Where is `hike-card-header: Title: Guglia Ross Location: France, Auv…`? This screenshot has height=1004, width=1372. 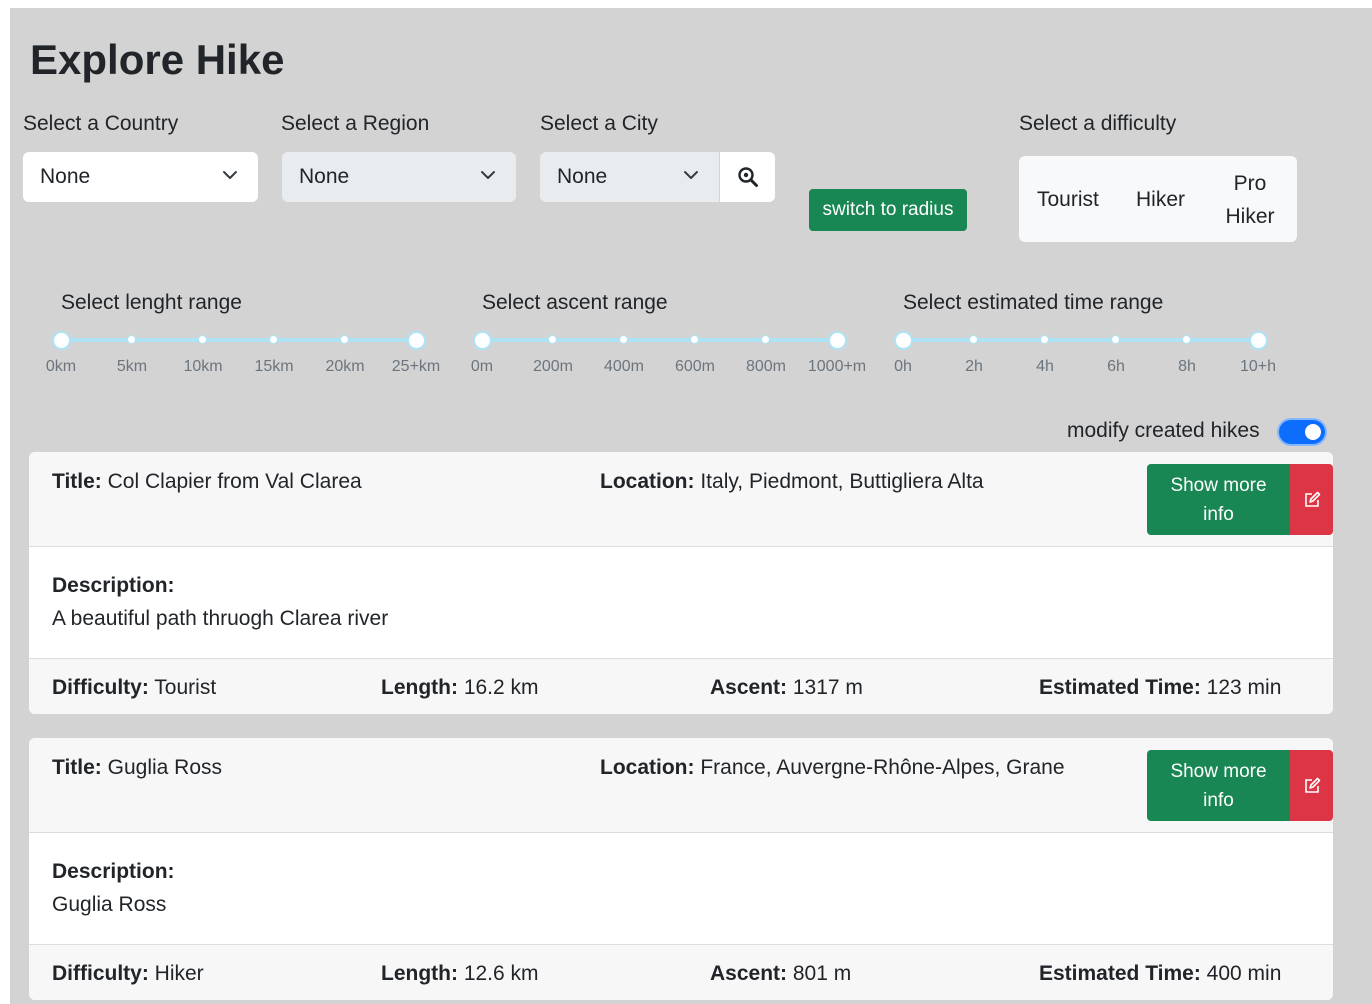
hike-card-header: Title: Guglia Ross Location: France, Auv… is located at coordinates (681, 785).